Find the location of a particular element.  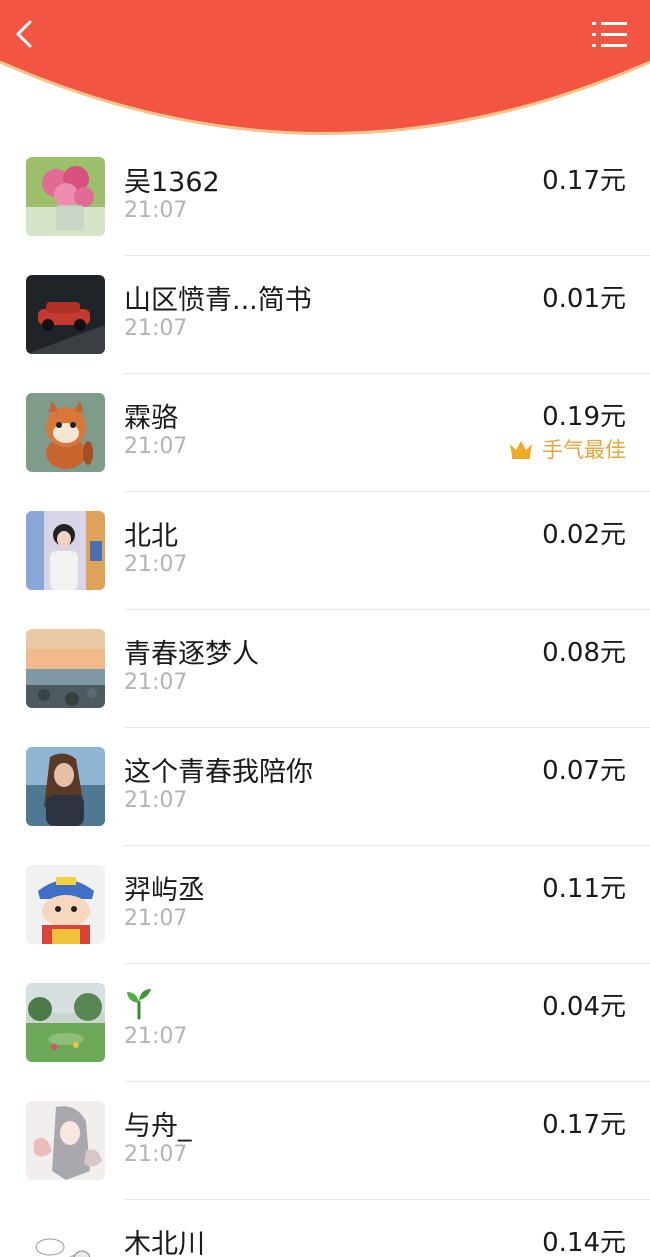

best-luck-label: 手气最佳 is located at coordinates (584, 450).